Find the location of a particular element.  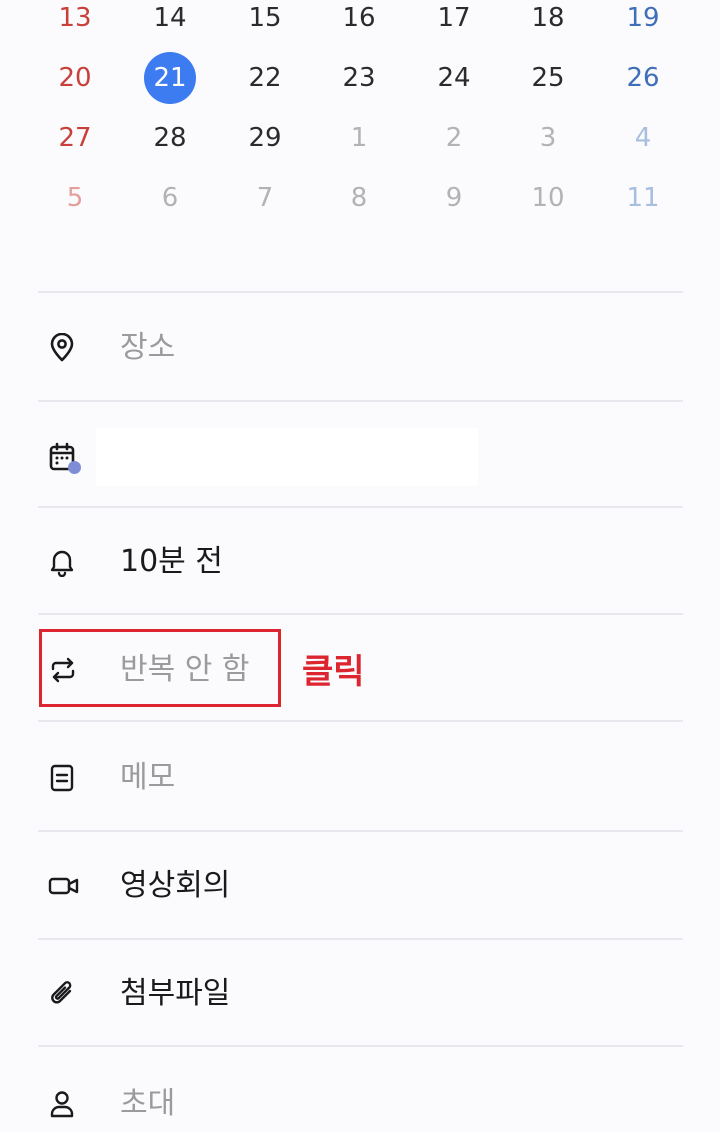

calendar-day: 16 is located at coordinates (359, 24).